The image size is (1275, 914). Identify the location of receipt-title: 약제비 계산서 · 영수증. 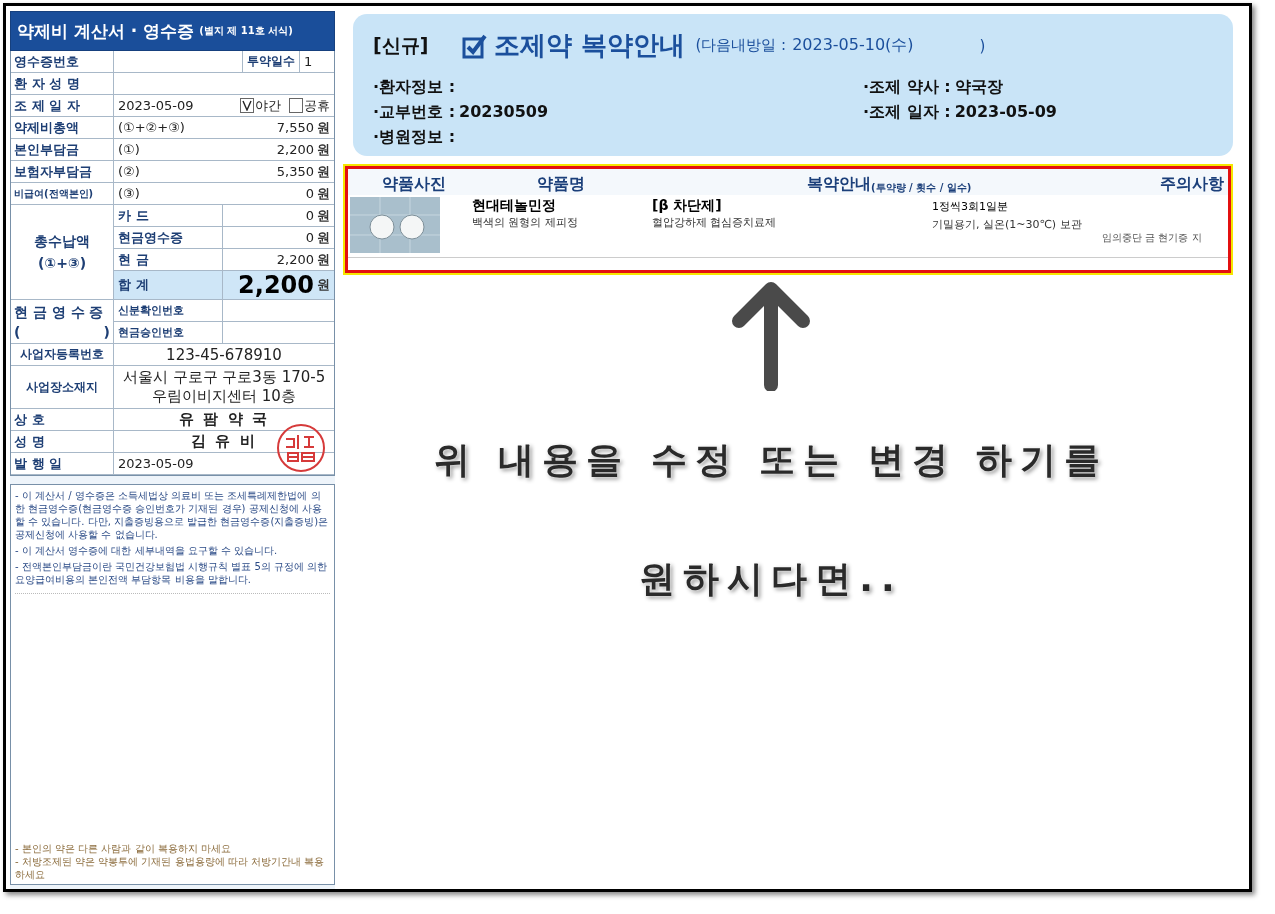
(106, 31).